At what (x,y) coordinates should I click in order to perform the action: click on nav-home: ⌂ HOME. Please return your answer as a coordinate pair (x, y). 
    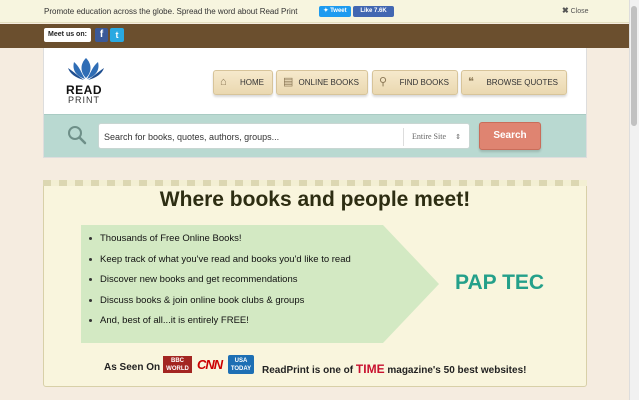
    Looking at the image, I should click on (243, 82).